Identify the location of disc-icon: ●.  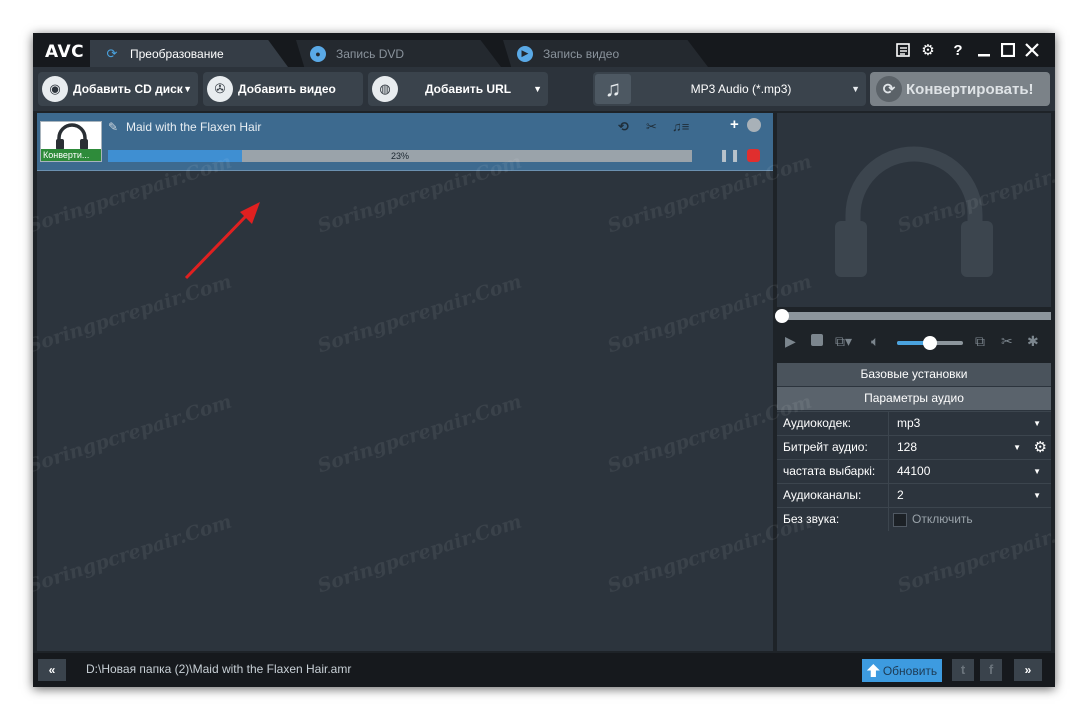
(318, 53).